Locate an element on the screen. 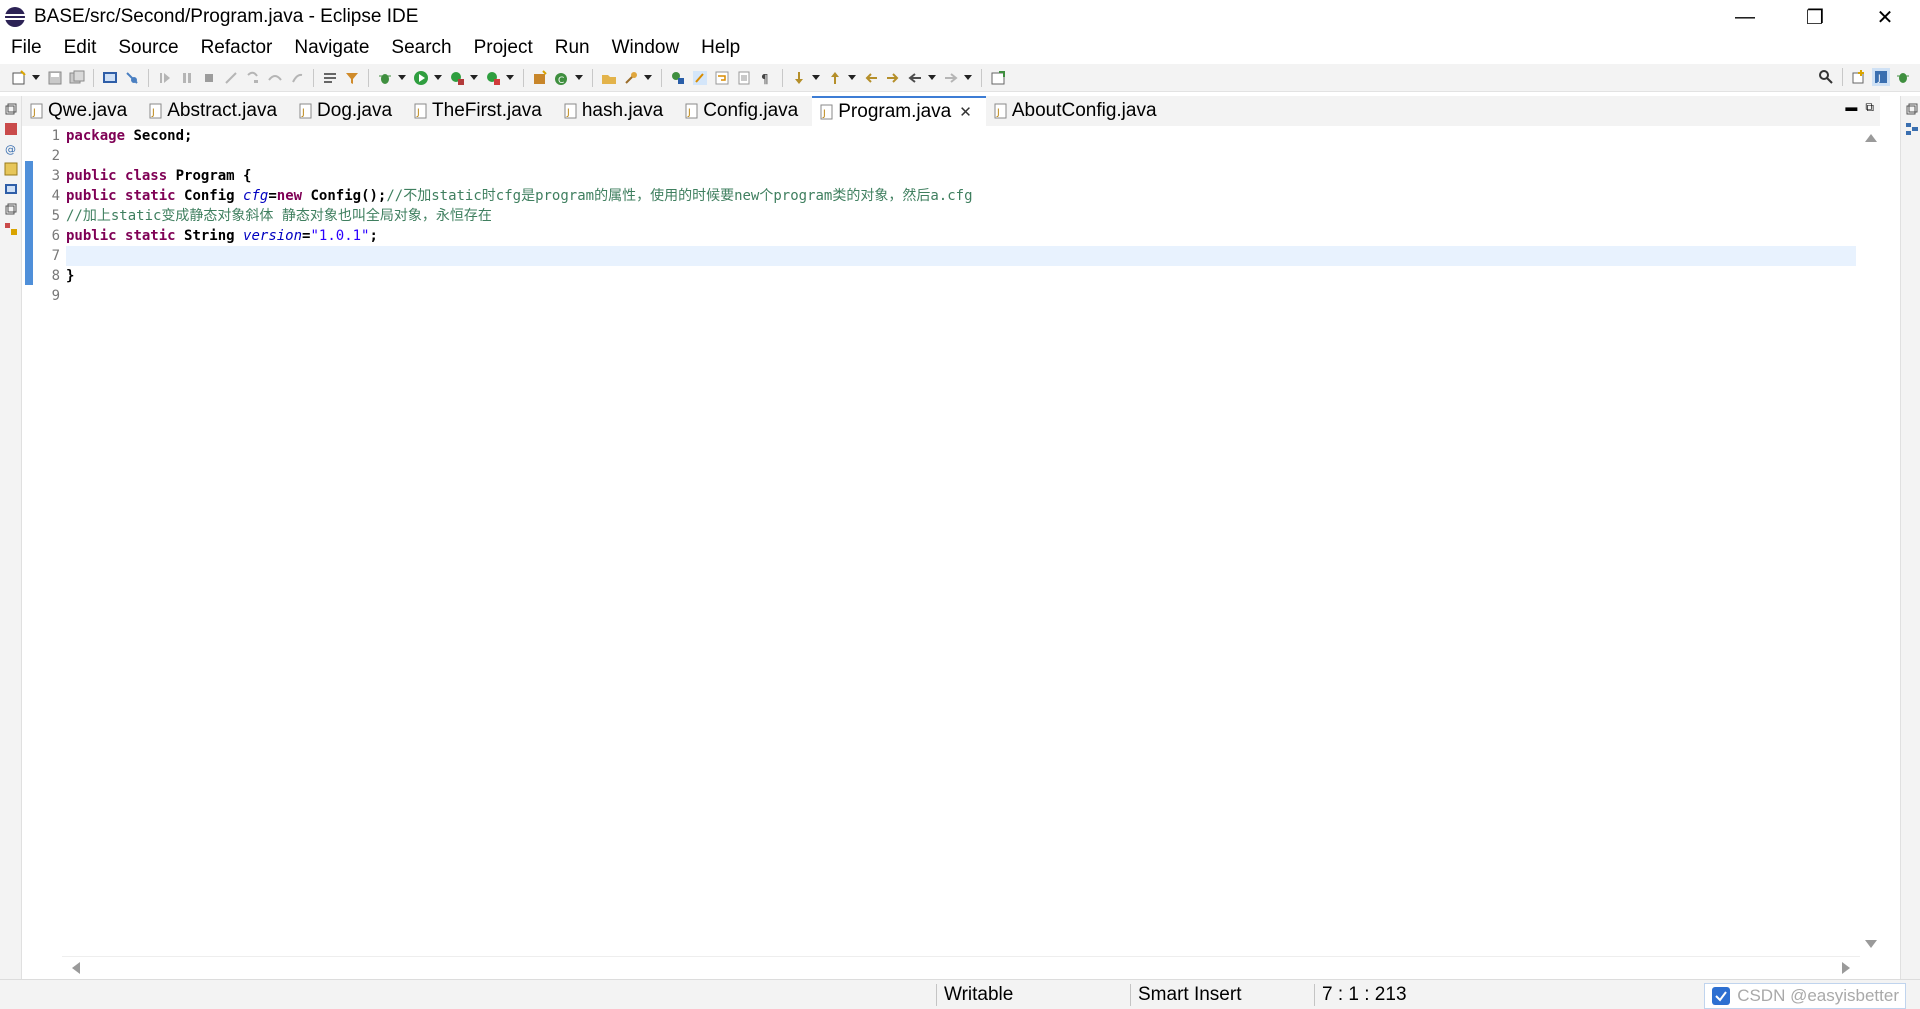 This screenshot has height=1009, width=1920. horizontal-scrollbar is located at coordinates (961, 966).